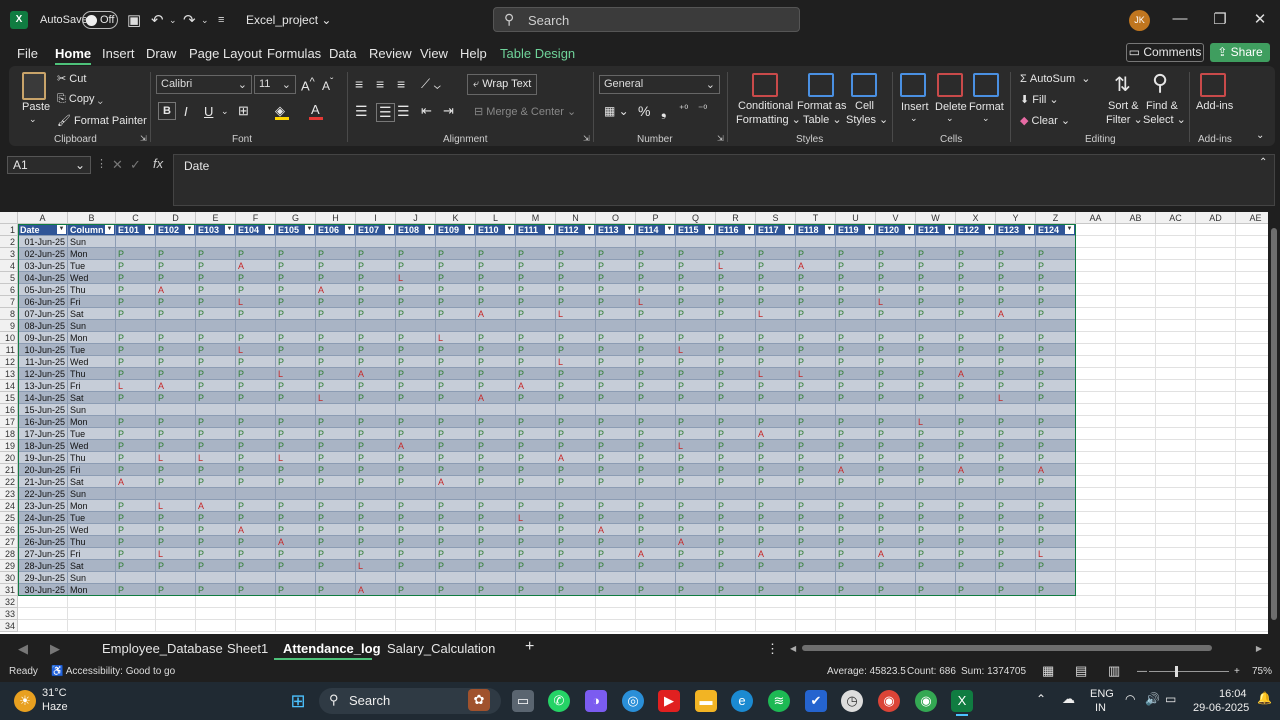 This screenshot has height=720, width=1280. I want to click on tab-formulas: Formulas, so click(294, 53).